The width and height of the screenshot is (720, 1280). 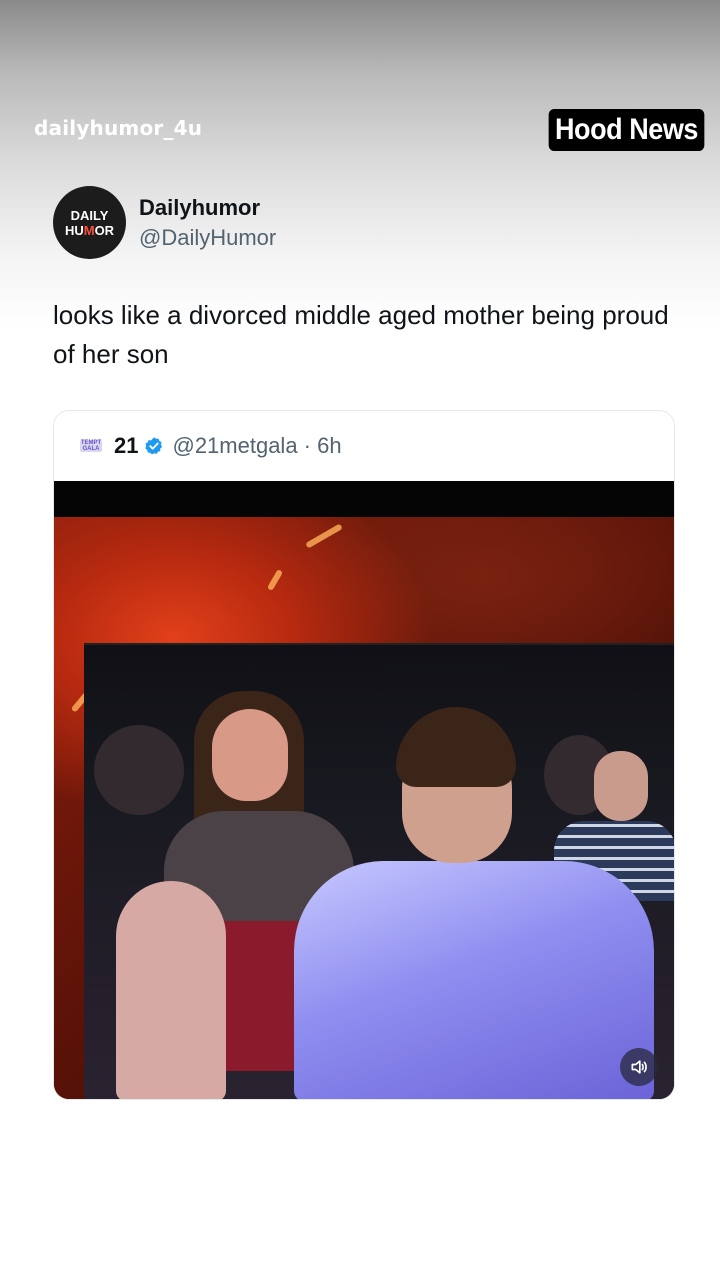 I want to click on man-hoodie, so click(x=474, y=980).